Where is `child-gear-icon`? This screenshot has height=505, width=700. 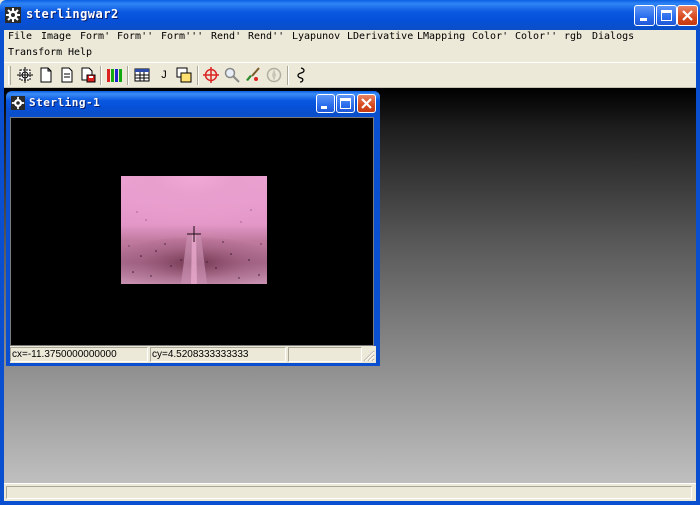
child-gear-icon is located at coordinates (18, 103).